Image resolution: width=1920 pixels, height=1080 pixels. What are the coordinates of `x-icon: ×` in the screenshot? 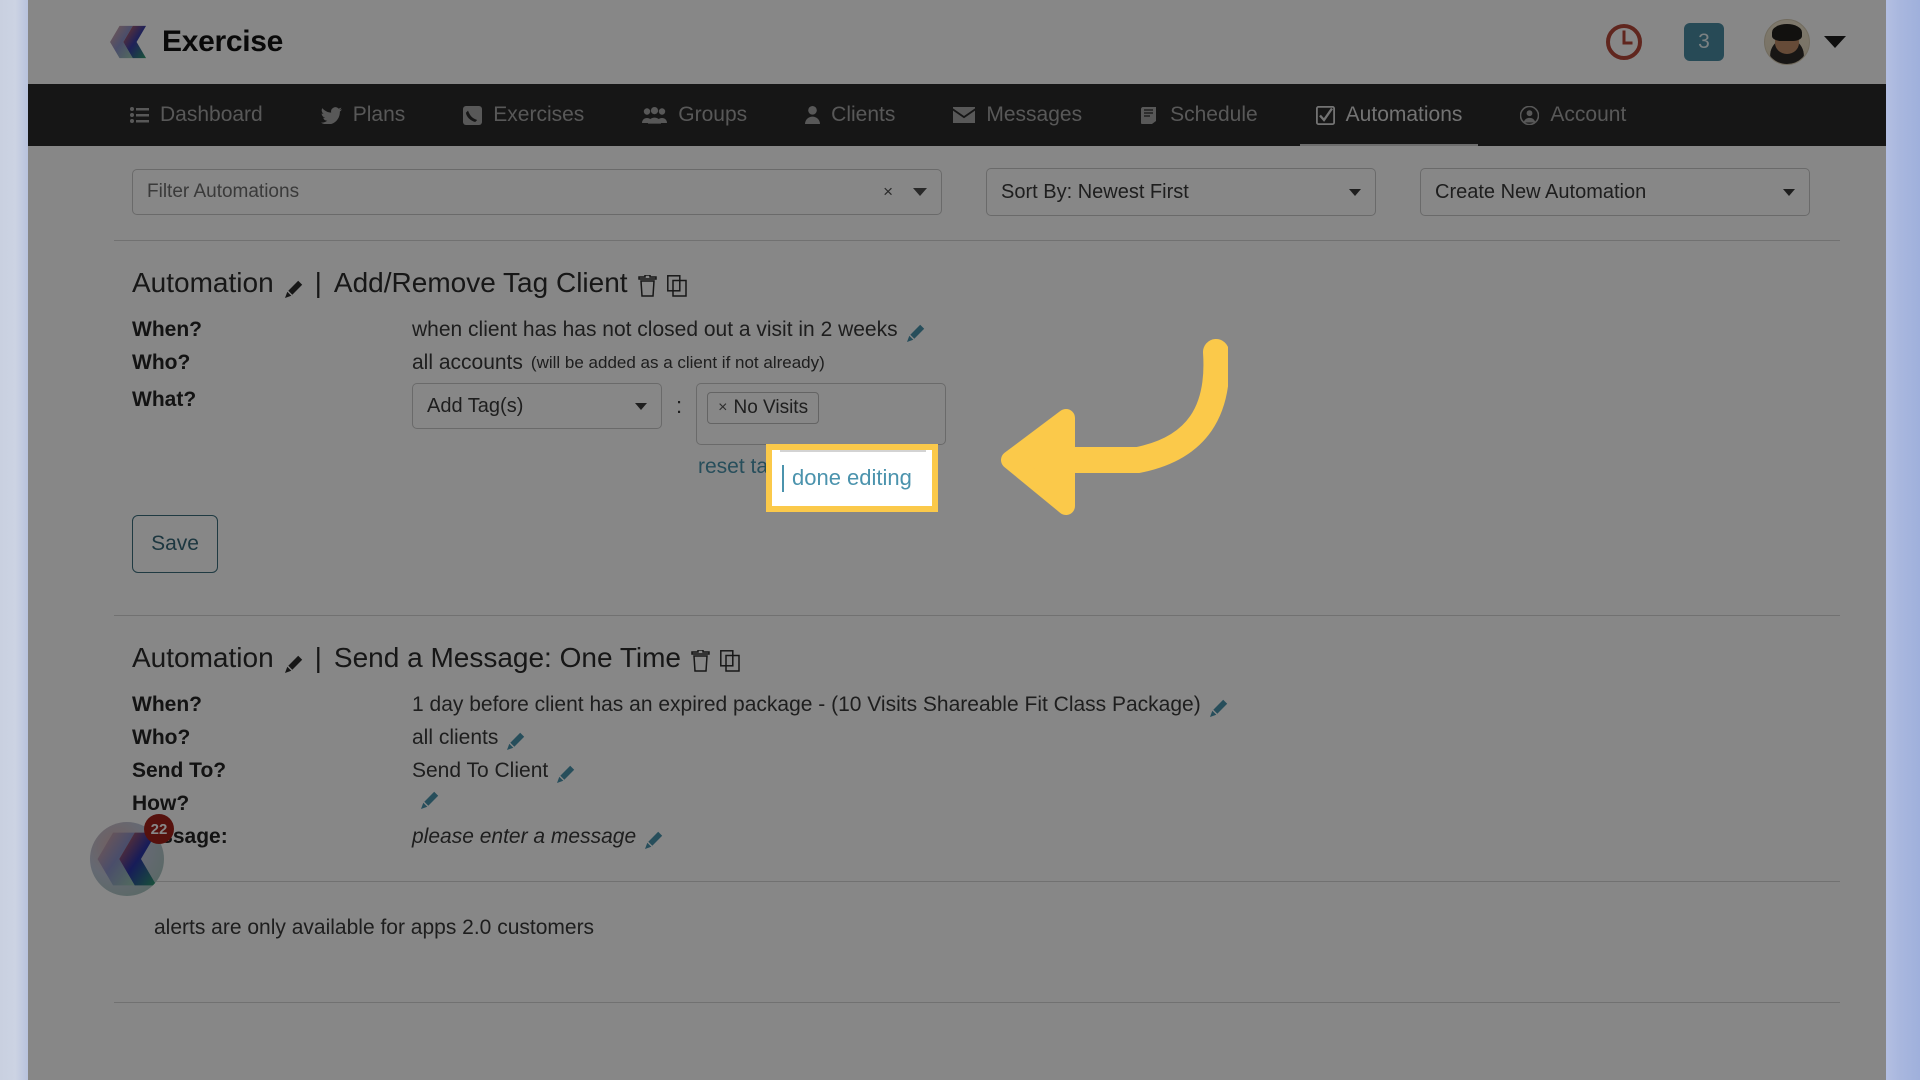 It's located at (722, 408).